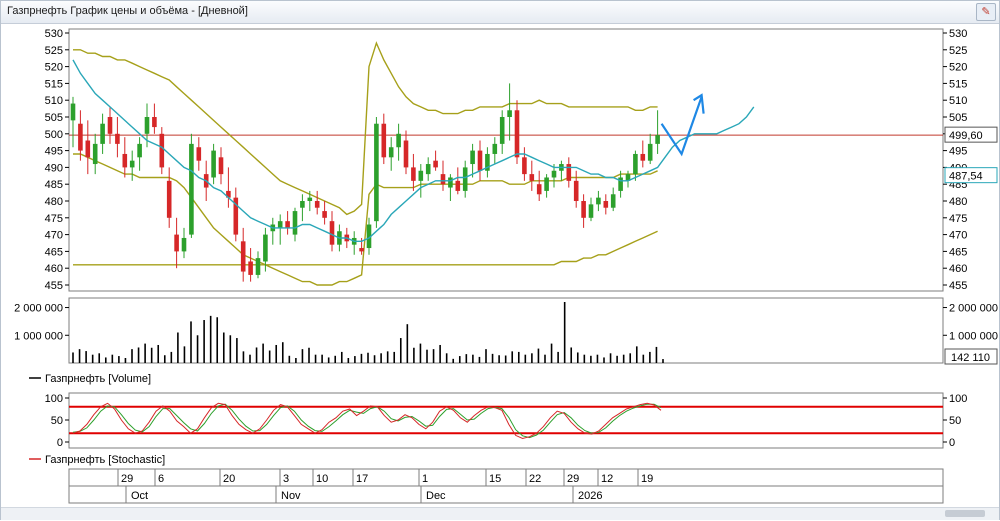 The image size is (1000, 521). What do you see at coordinates (973, 336) in the screenshot?
I see `volume-axis-label-right: 1 000 000` at bounding box center [973, 336].